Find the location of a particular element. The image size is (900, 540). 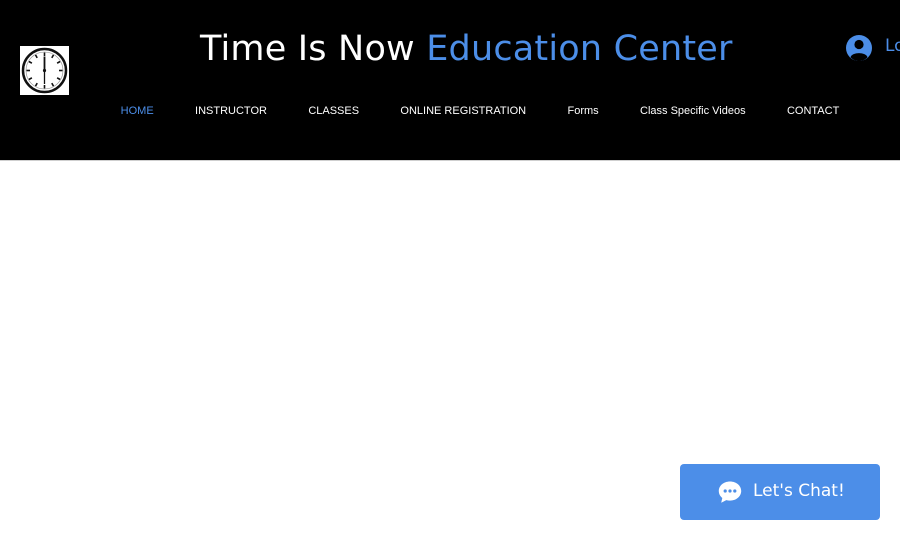

site-logo is located at coordinates (44, 70).